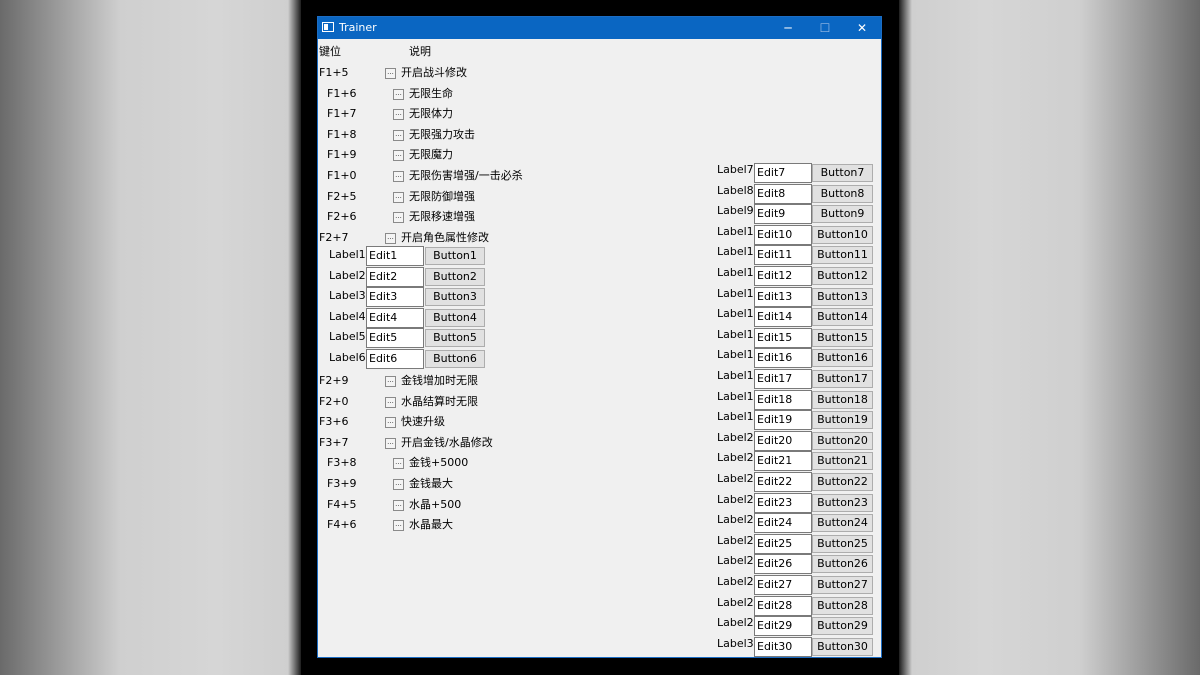 The width and height of the screenshot is (1200, 675). What do you see at coordinates (842, 564) in the screenshot?
I see `field-button: Button26` at bounding box center [842, 564].